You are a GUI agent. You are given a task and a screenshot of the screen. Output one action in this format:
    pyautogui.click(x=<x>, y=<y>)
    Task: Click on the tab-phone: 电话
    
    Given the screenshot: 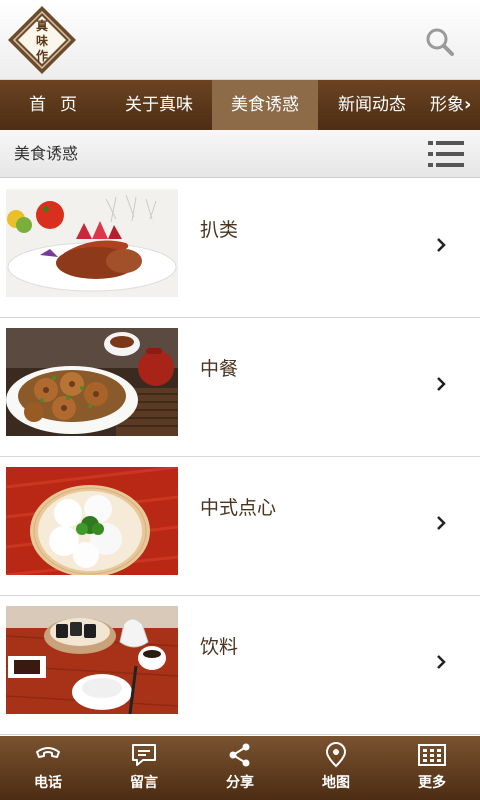 What is the action you would take?
    pyautogui.click(x=48, y=768)
    